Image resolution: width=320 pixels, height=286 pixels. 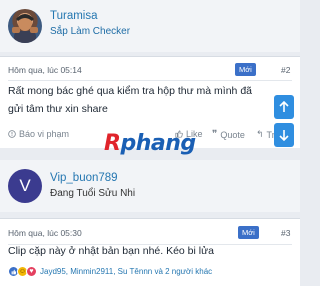 I want to click on watermark-phang: phang, so click(x=158, y=143).